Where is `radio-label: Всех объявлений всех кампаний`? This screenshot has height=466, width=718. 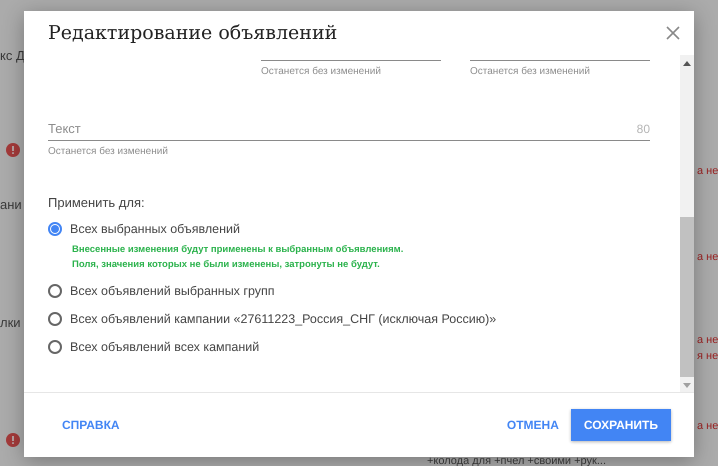 radio-label: Всех объявлений всех кампаний is located at coordinates (165, 347).